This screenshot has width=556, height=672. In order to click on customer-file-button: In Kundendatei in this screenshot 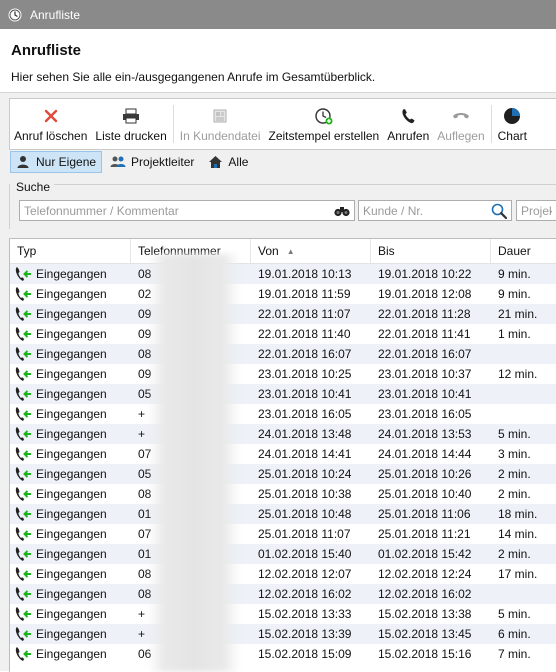, I will do `click(220, 124)`.